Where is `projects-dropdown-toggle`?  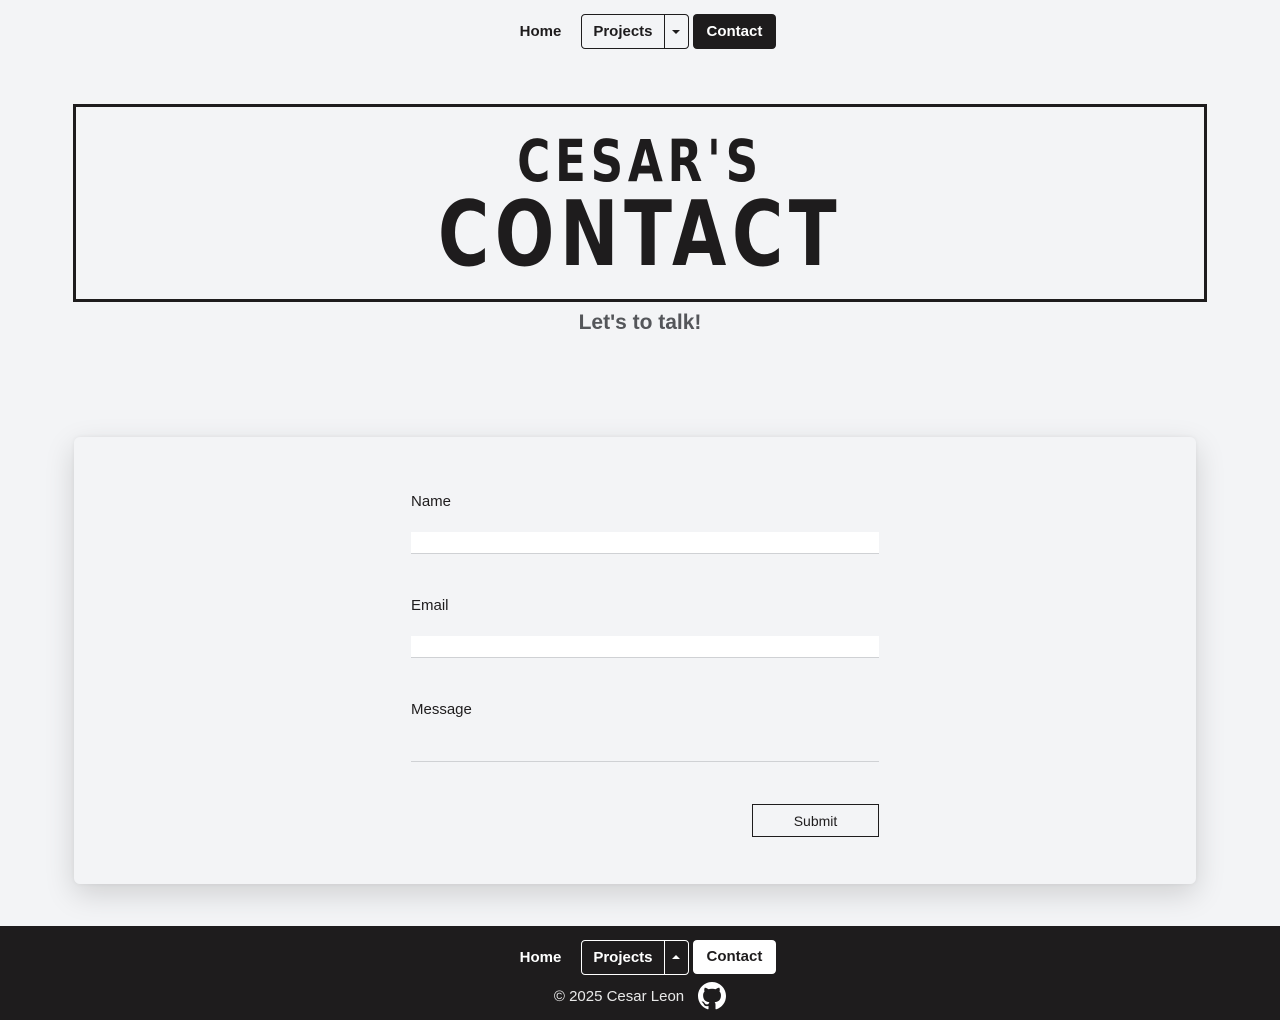
projects-dropdown-toggle is located at coordinates (675, 31).